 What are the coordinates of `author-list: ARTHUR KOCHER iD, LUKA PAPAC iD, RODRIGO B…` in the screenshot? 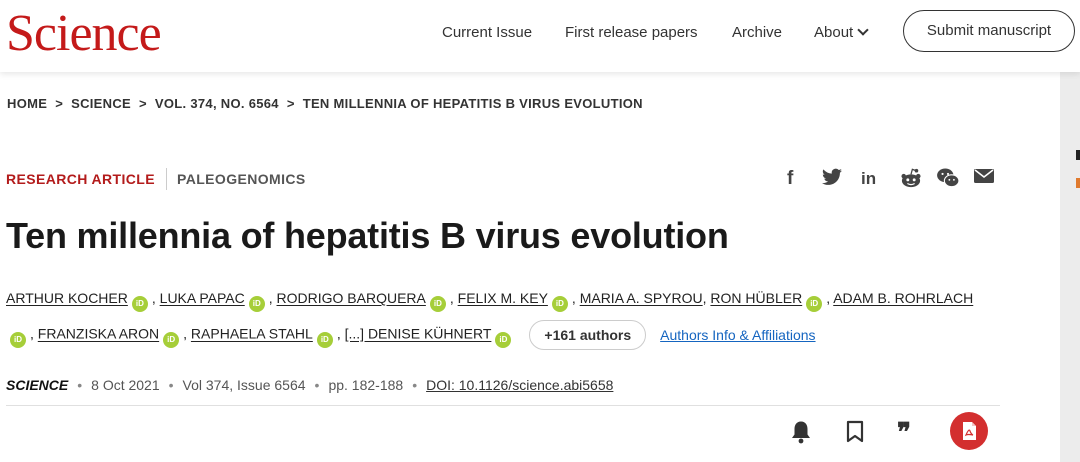 It's located at (489, 301).